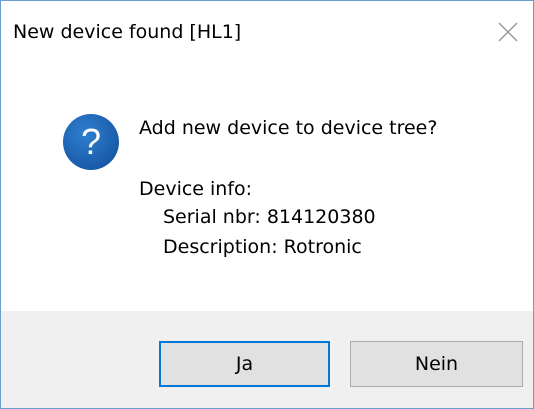 This screenshot has width=534, height=409. I want to click on question-text: Add new device to device tree?, so click(288, 128).